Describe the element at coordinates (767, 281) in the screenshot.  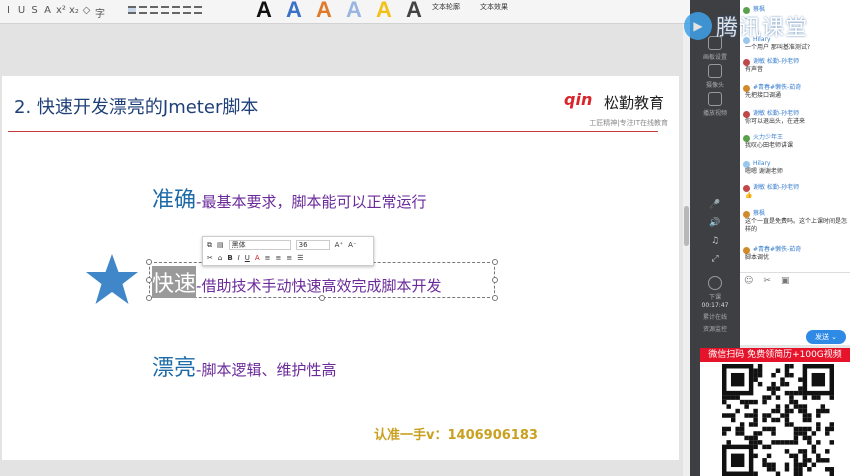
I see `scissors-icon: ✂` at that location.